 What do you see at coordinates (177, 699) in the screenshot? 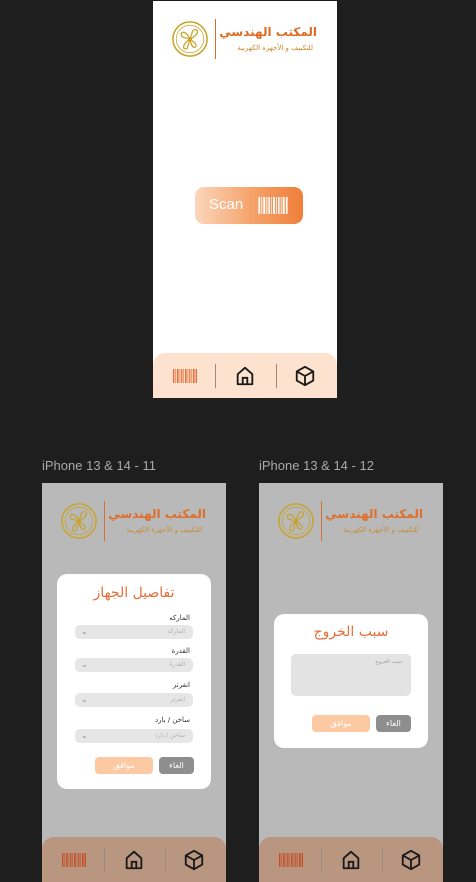
I see `inverter-placeholder: انفرتر` at bounding box center [177, 699].